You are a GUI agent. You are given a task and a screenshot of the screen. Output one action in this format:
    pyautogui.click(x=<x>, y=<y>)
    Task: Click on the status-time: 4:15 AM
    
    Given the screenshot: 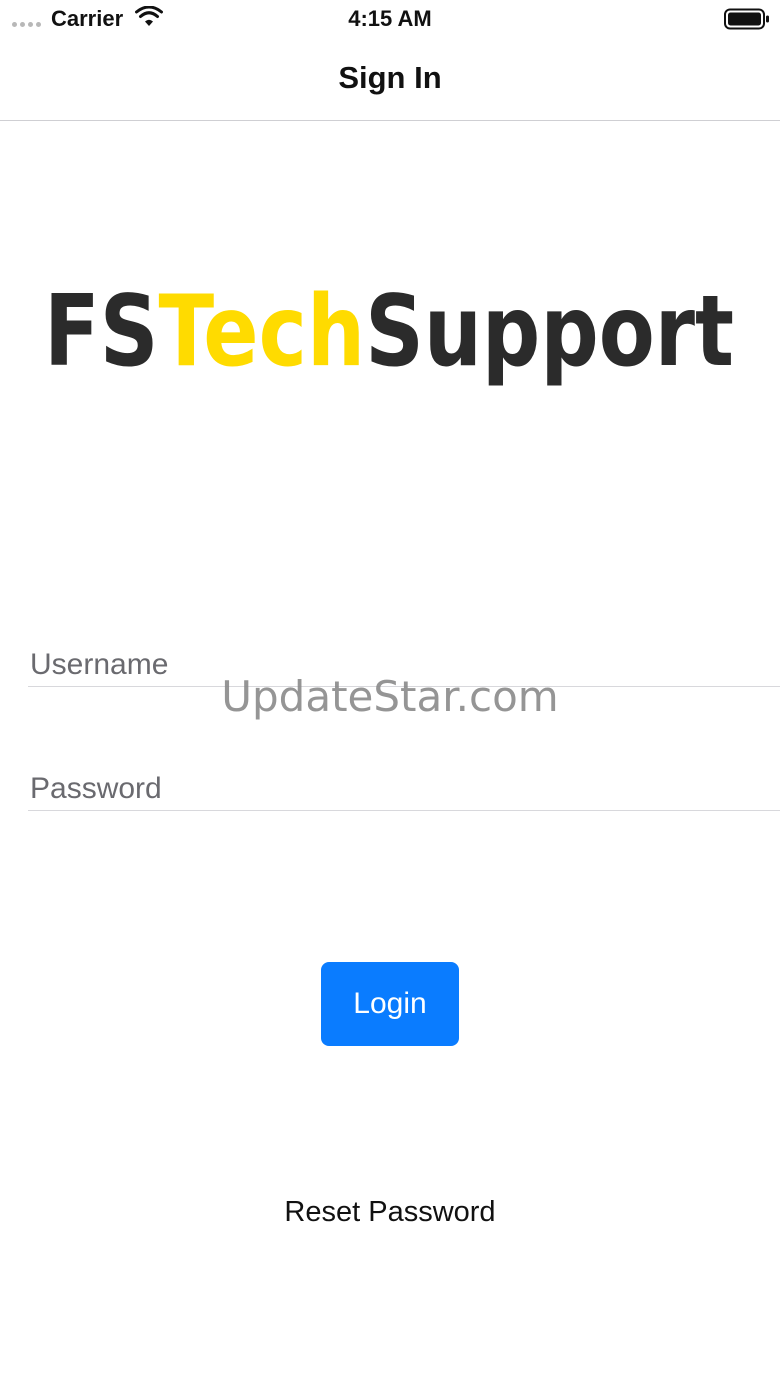 What is the action you would take?
    pyautogui.click(x=390, y=18)
    